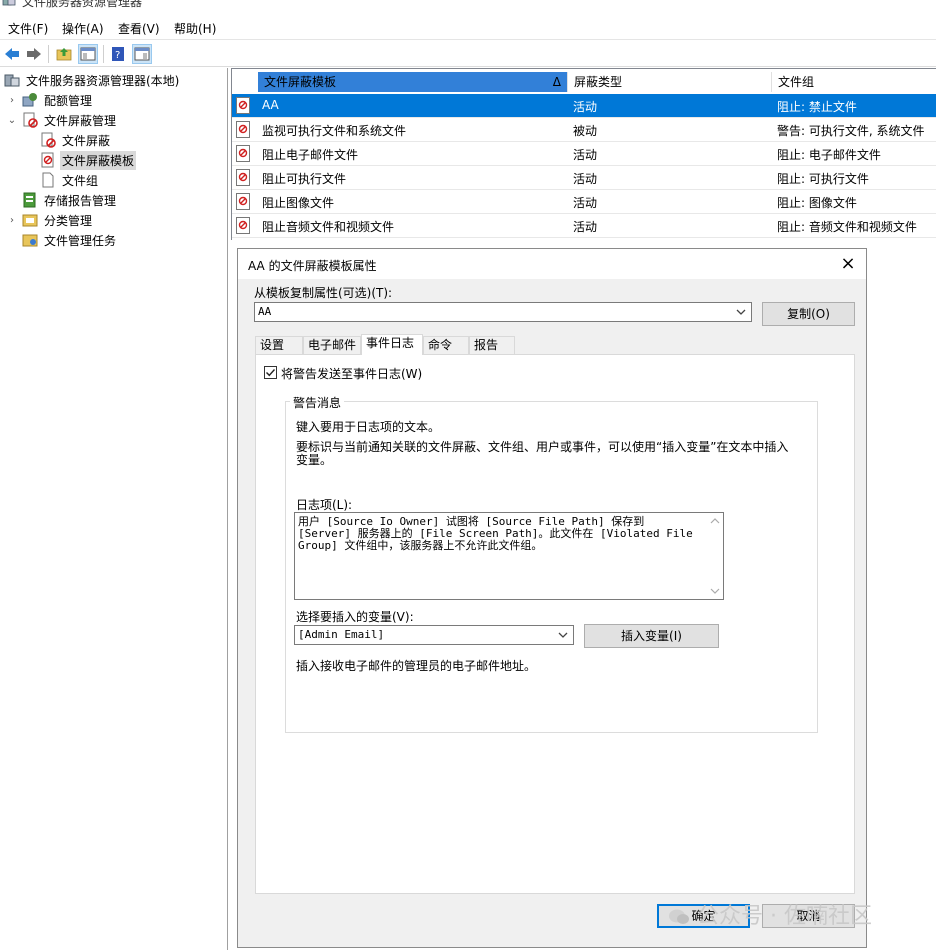  I want to click on tree-item-file-groups: 文件组, so click(70, 180).